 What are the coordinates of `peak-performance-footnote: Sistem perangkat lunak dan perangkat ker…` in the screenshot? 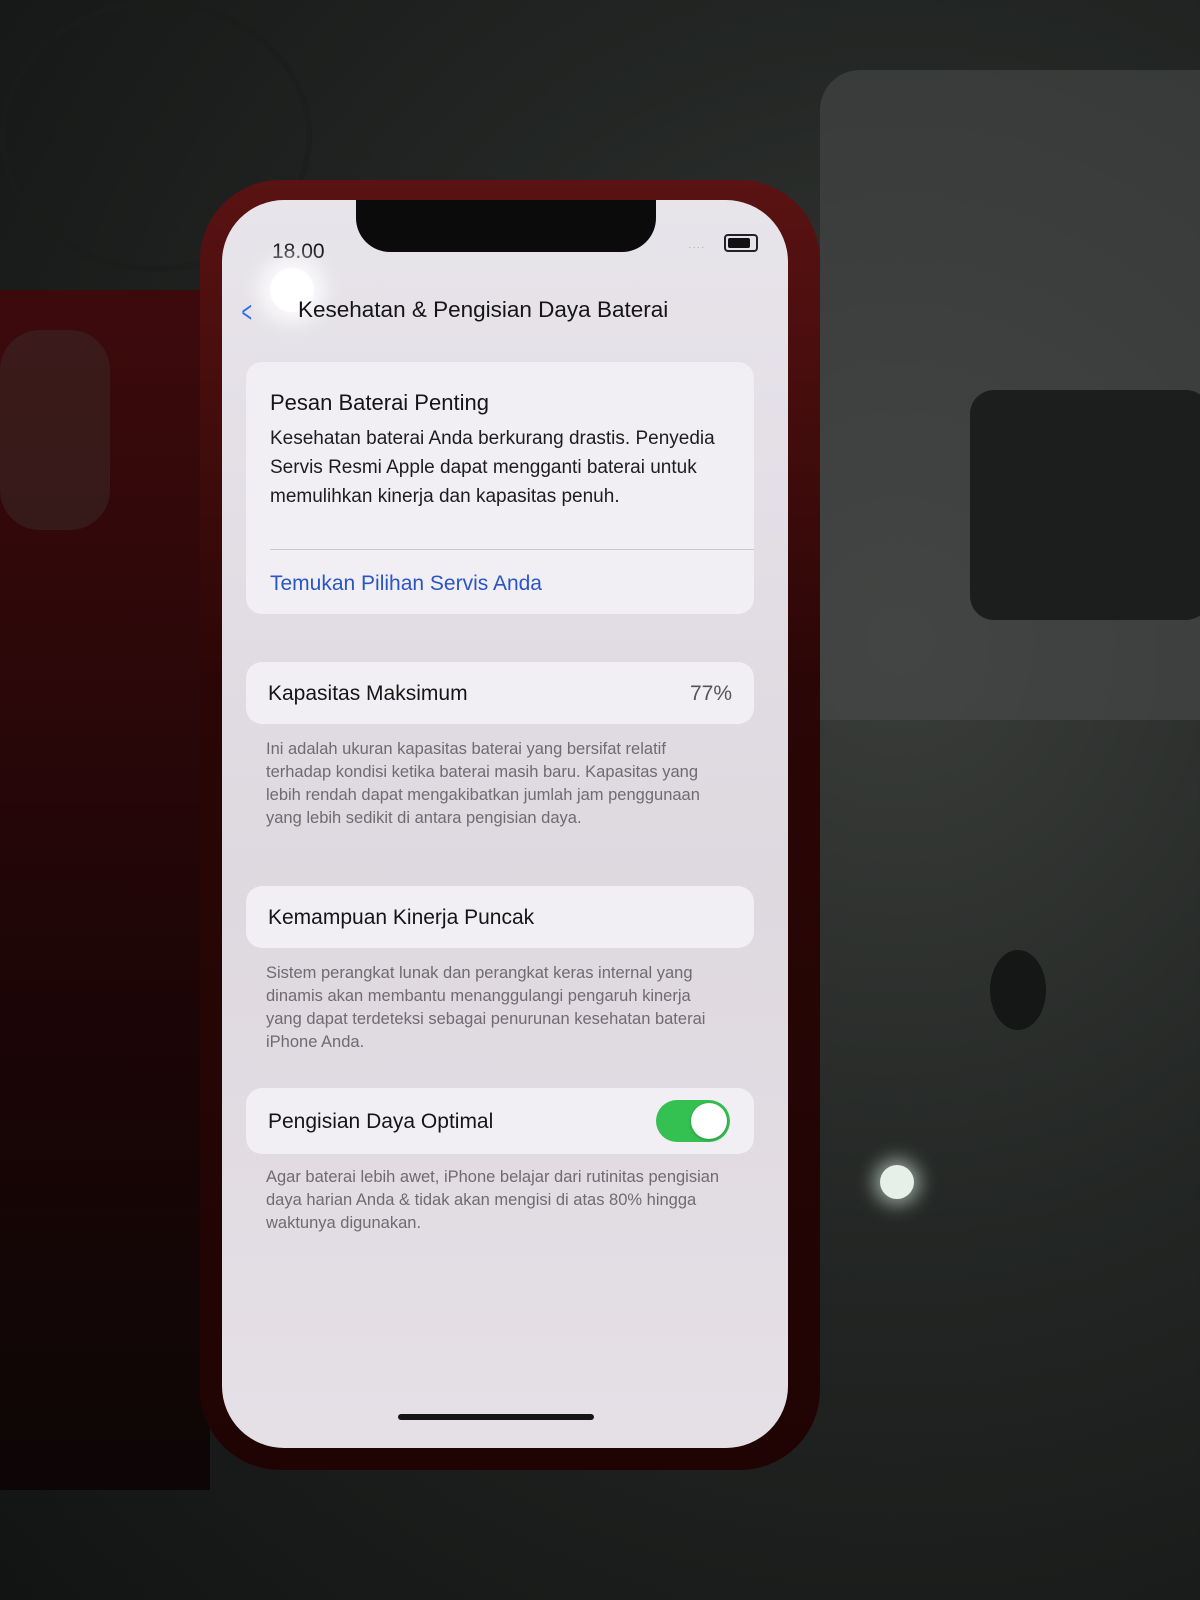 It's located at (486, 1007).